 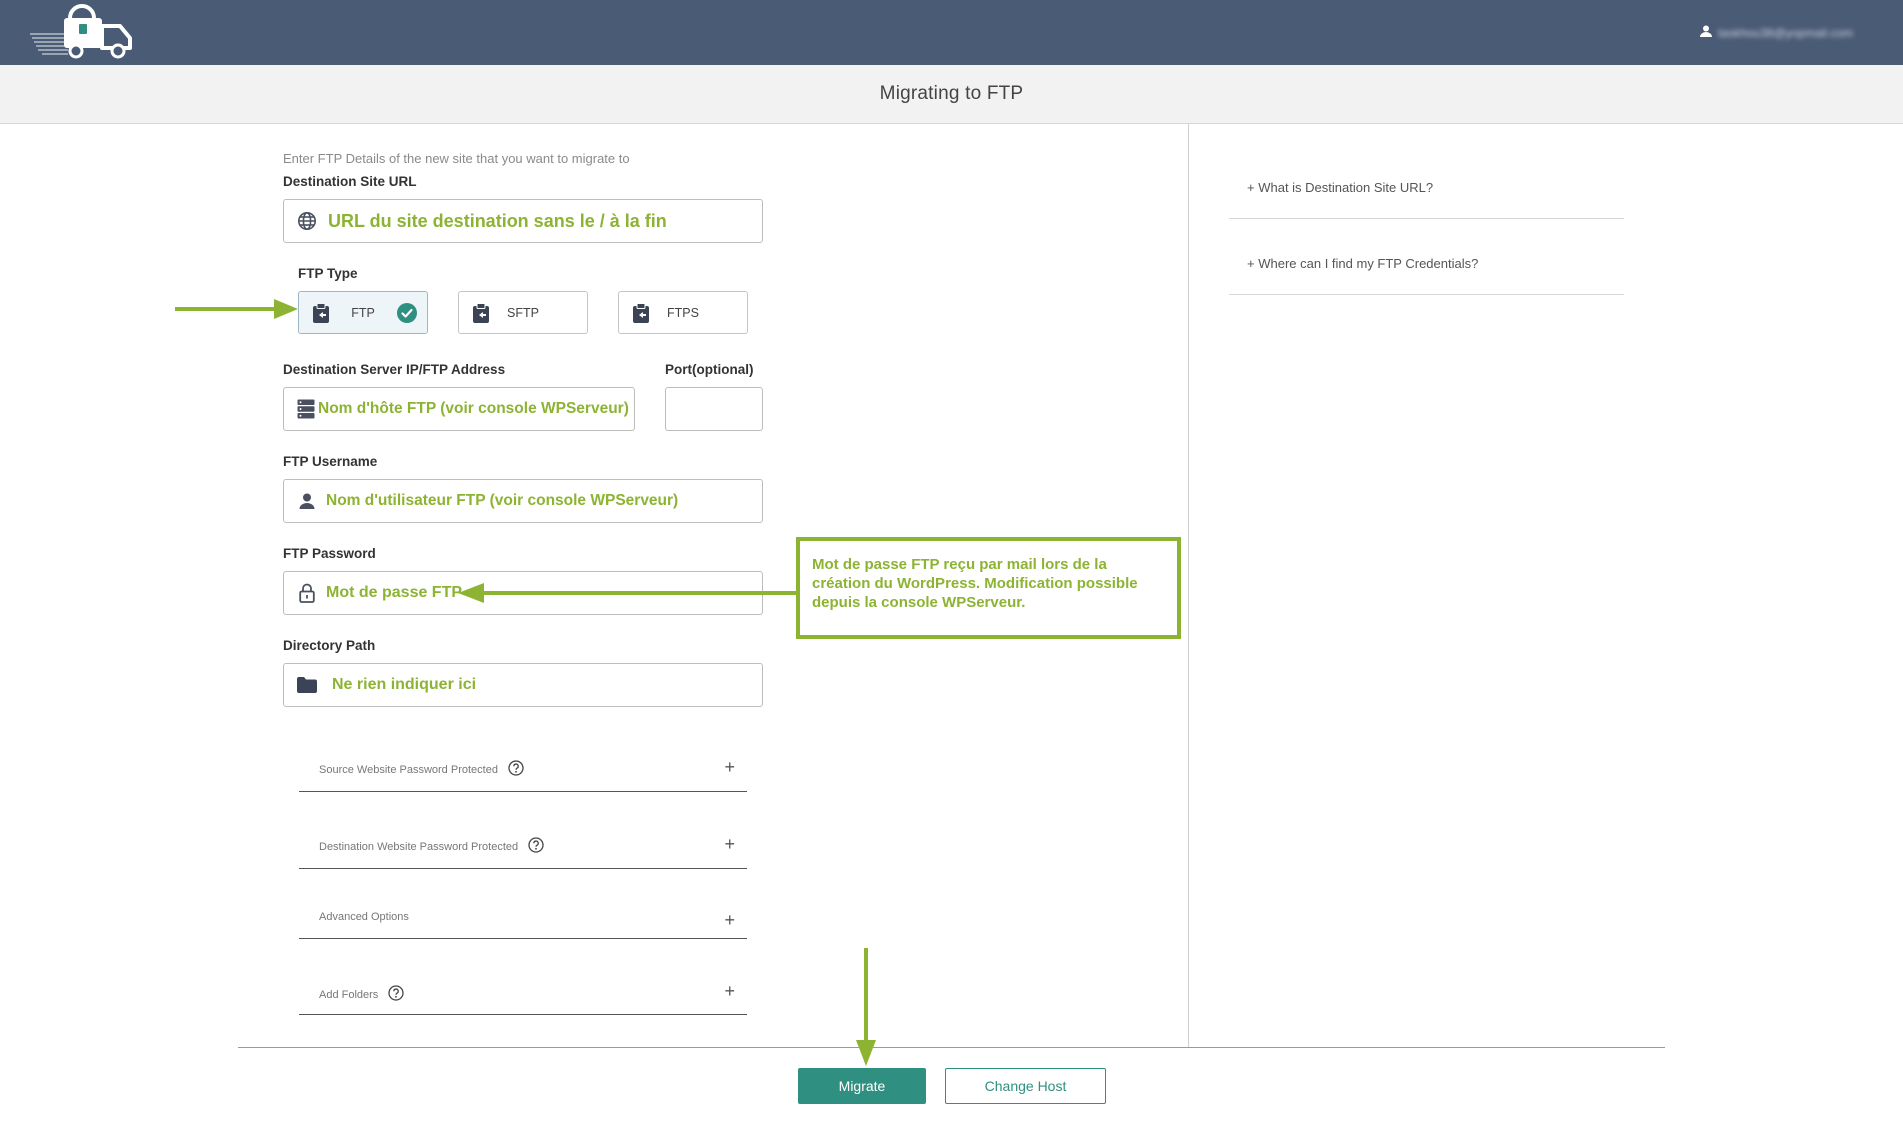 What do you see at coordinates (473, 408) in the screenshot?
I see `server-value: Nom d'hôte FTP (voir console WPServeur)` at bounding box center [473, 408].